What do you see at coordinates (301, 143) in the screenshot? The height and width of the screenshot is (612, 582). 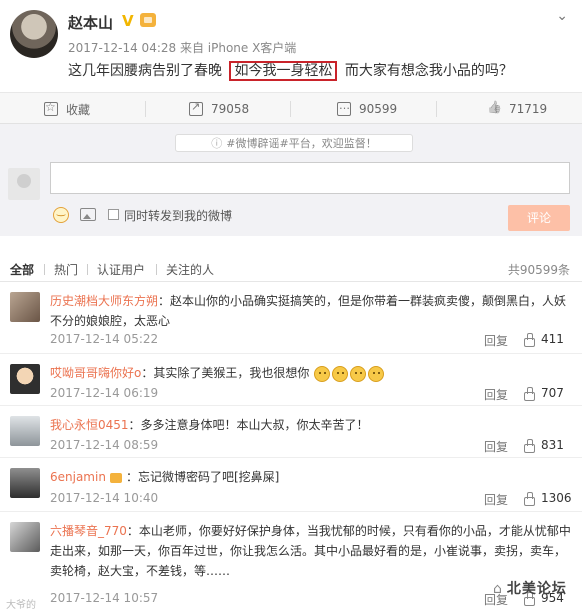 I see `notice-text: #微博辟谣#平台，欢迎监督！` at bounding box center [301, 143].